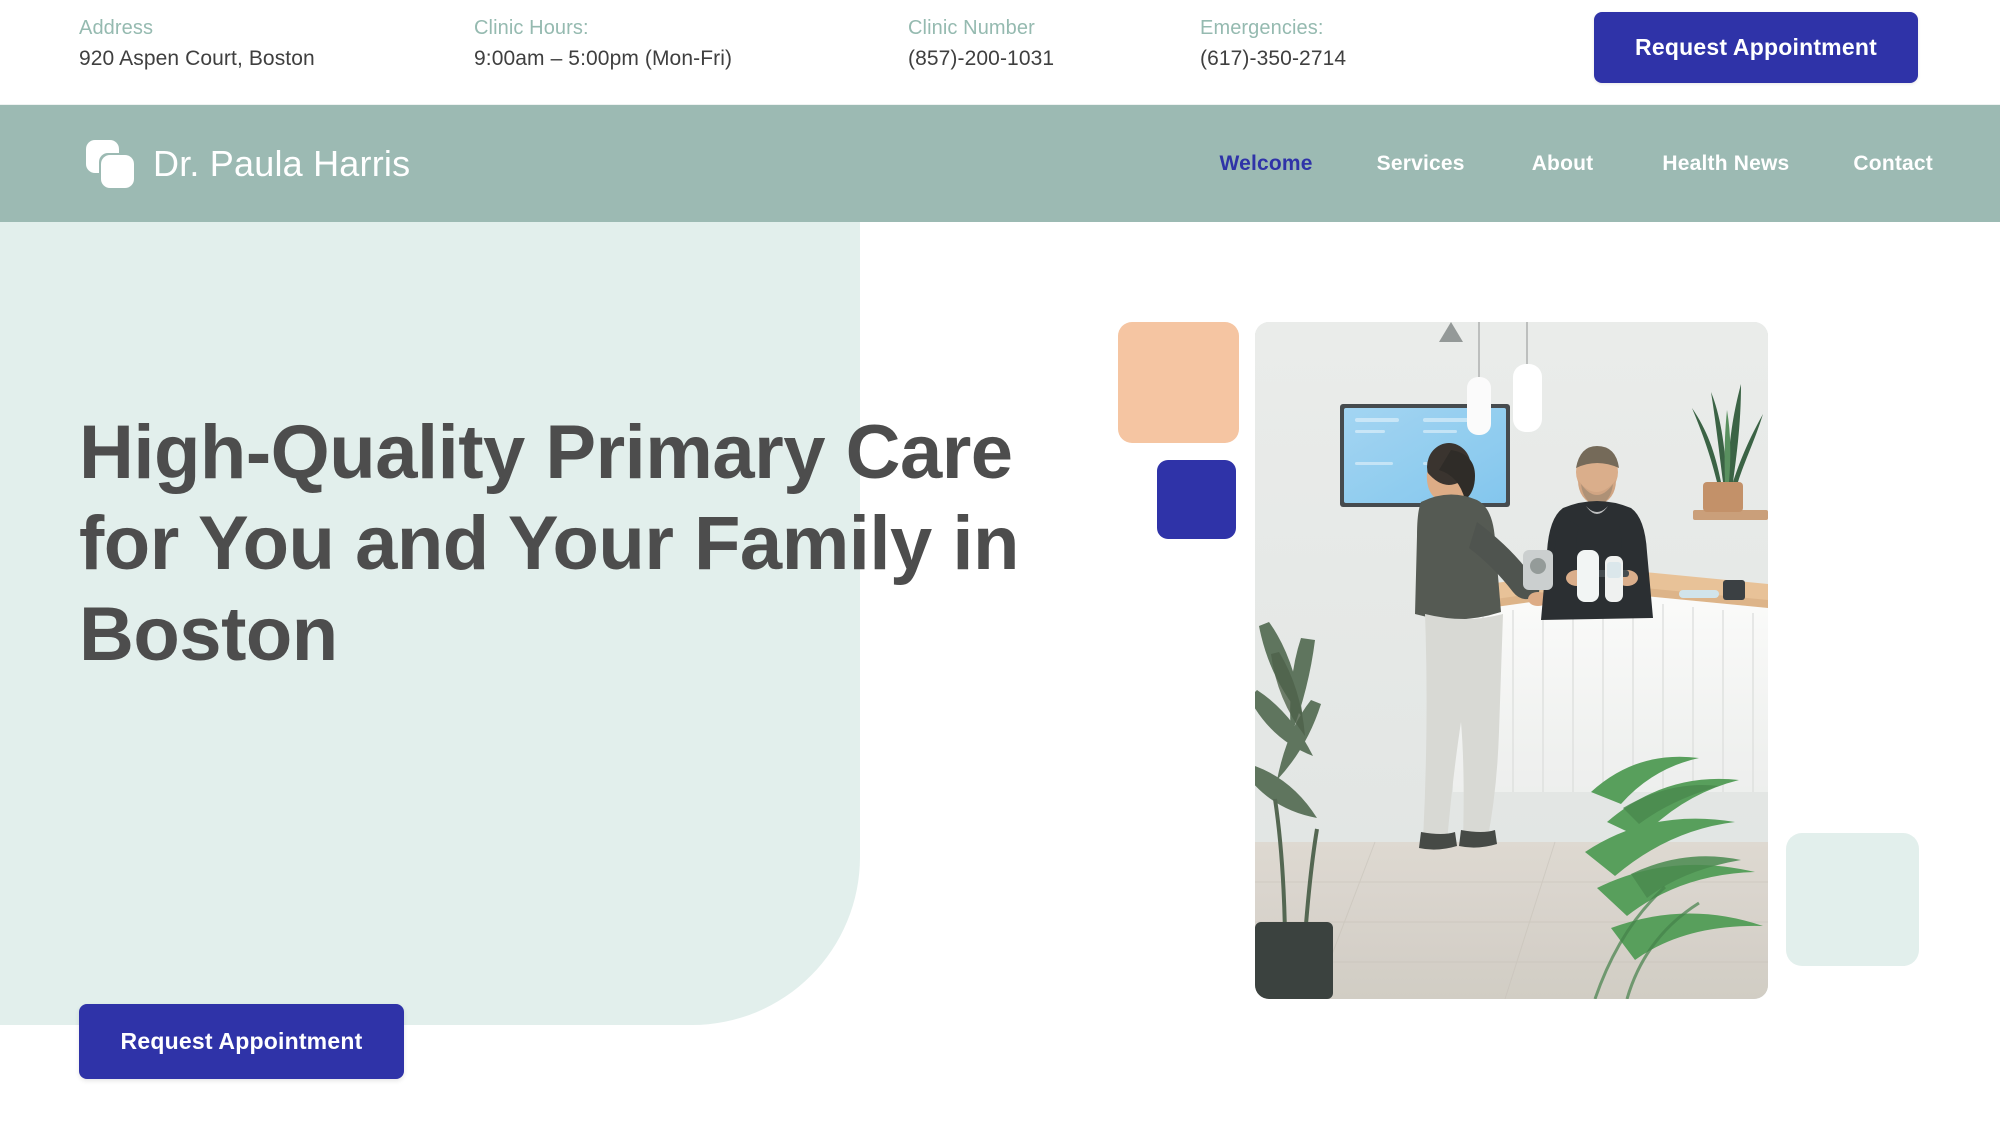 This screenshot has width=2000, height=1128. I want to click on info-value-emergencies: (617)-350-2714, so click(1273, 58).